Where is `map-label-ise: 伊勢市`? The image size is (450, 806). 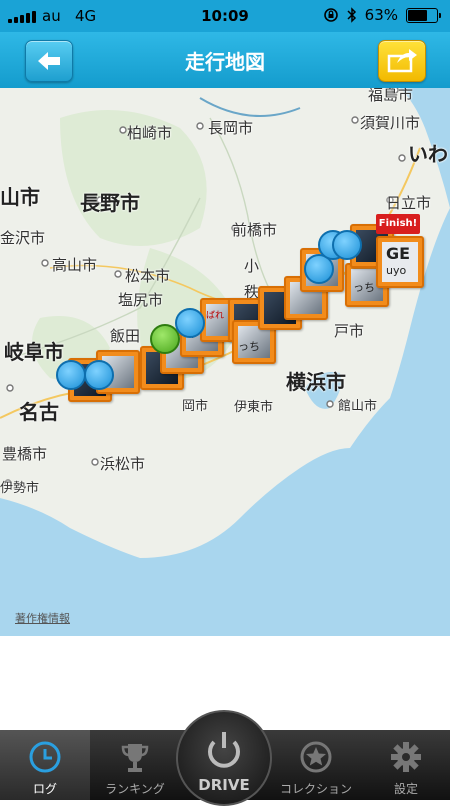
map-label-ise: 伊勢市 is located at coordinates (20, 488).